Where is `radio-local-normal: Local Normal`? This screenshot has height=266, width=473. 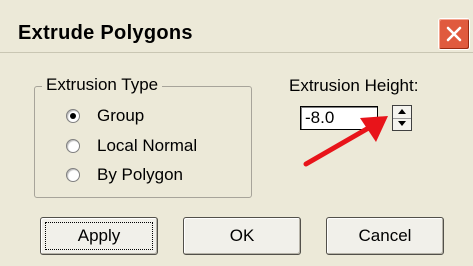 radio-local-normal: Local Normal is located at coordinates (131, 146).